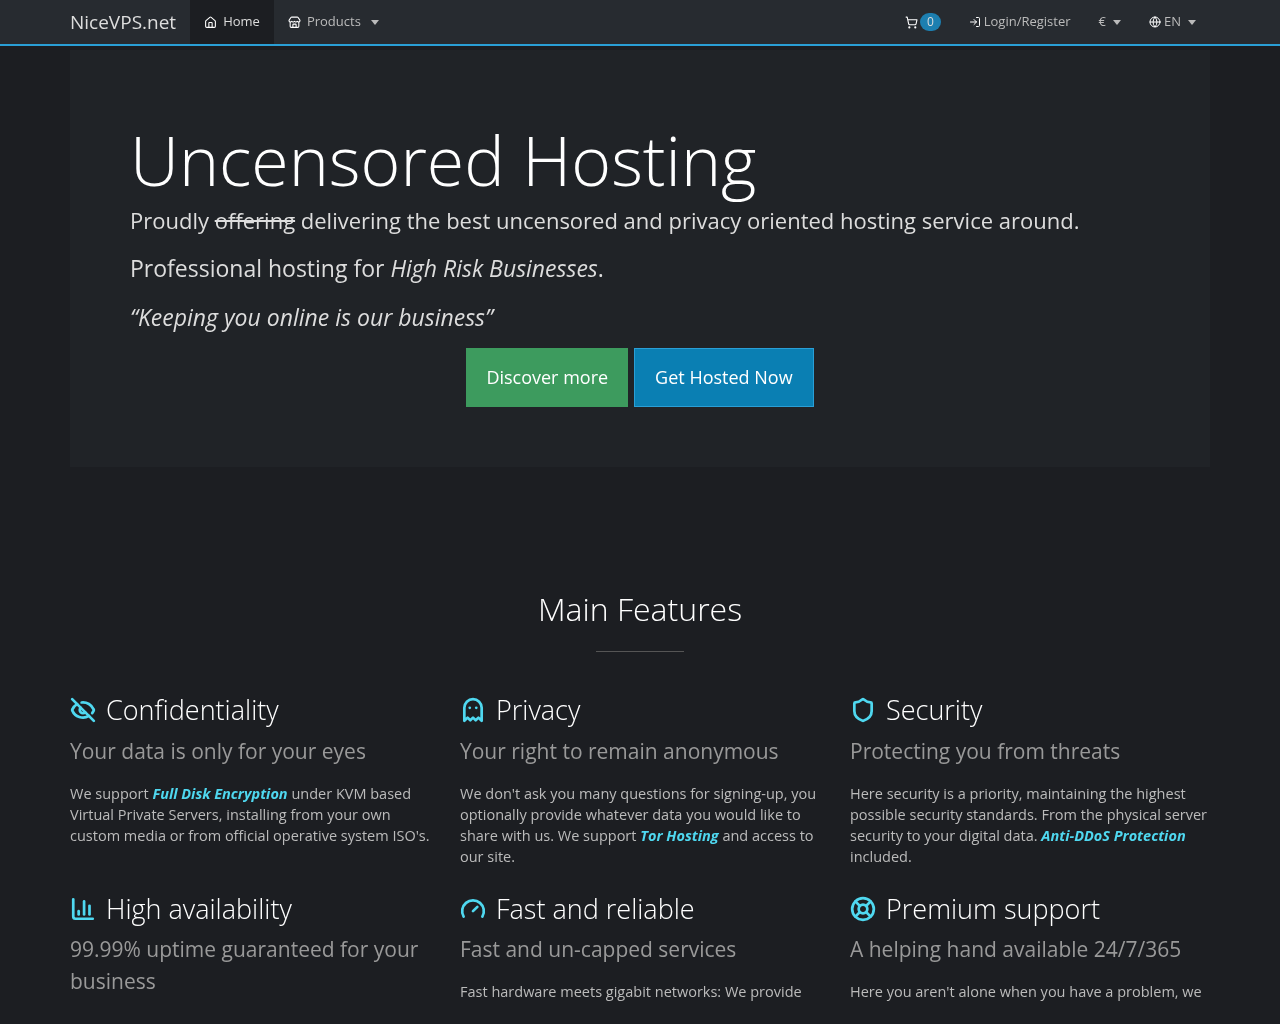  I want to click on feature-title: Security, so click(934, 710).